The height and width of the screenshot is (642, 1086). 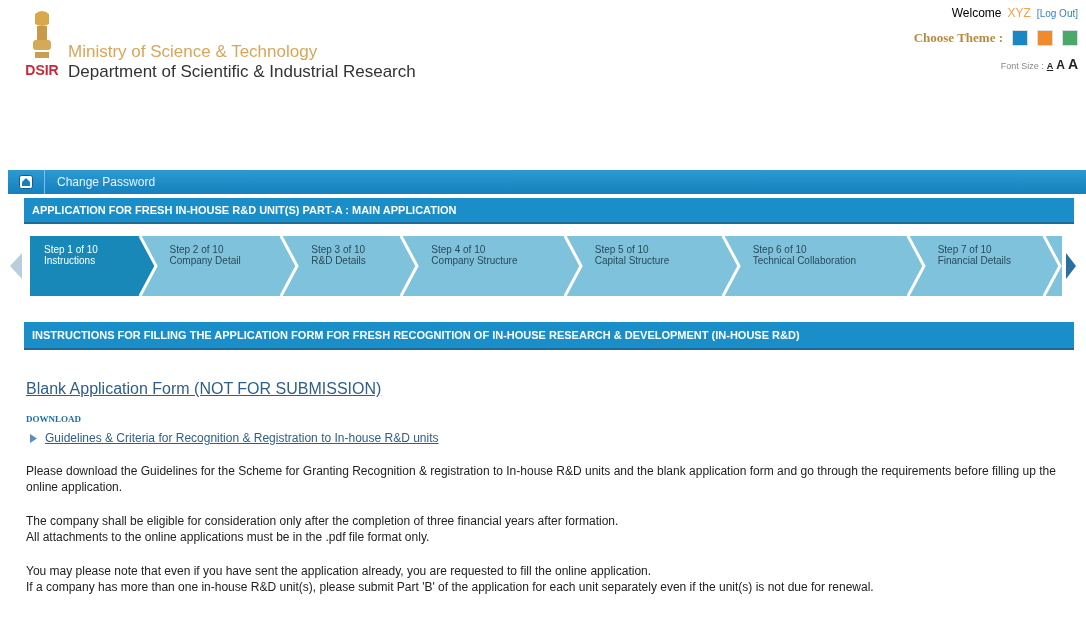 What do you see at coordinates (228, 537) in the screenshot?
I see `instruction-text: All attachments to the online applications must be in the .pdf file format only.` at bounding box center [228, 537].